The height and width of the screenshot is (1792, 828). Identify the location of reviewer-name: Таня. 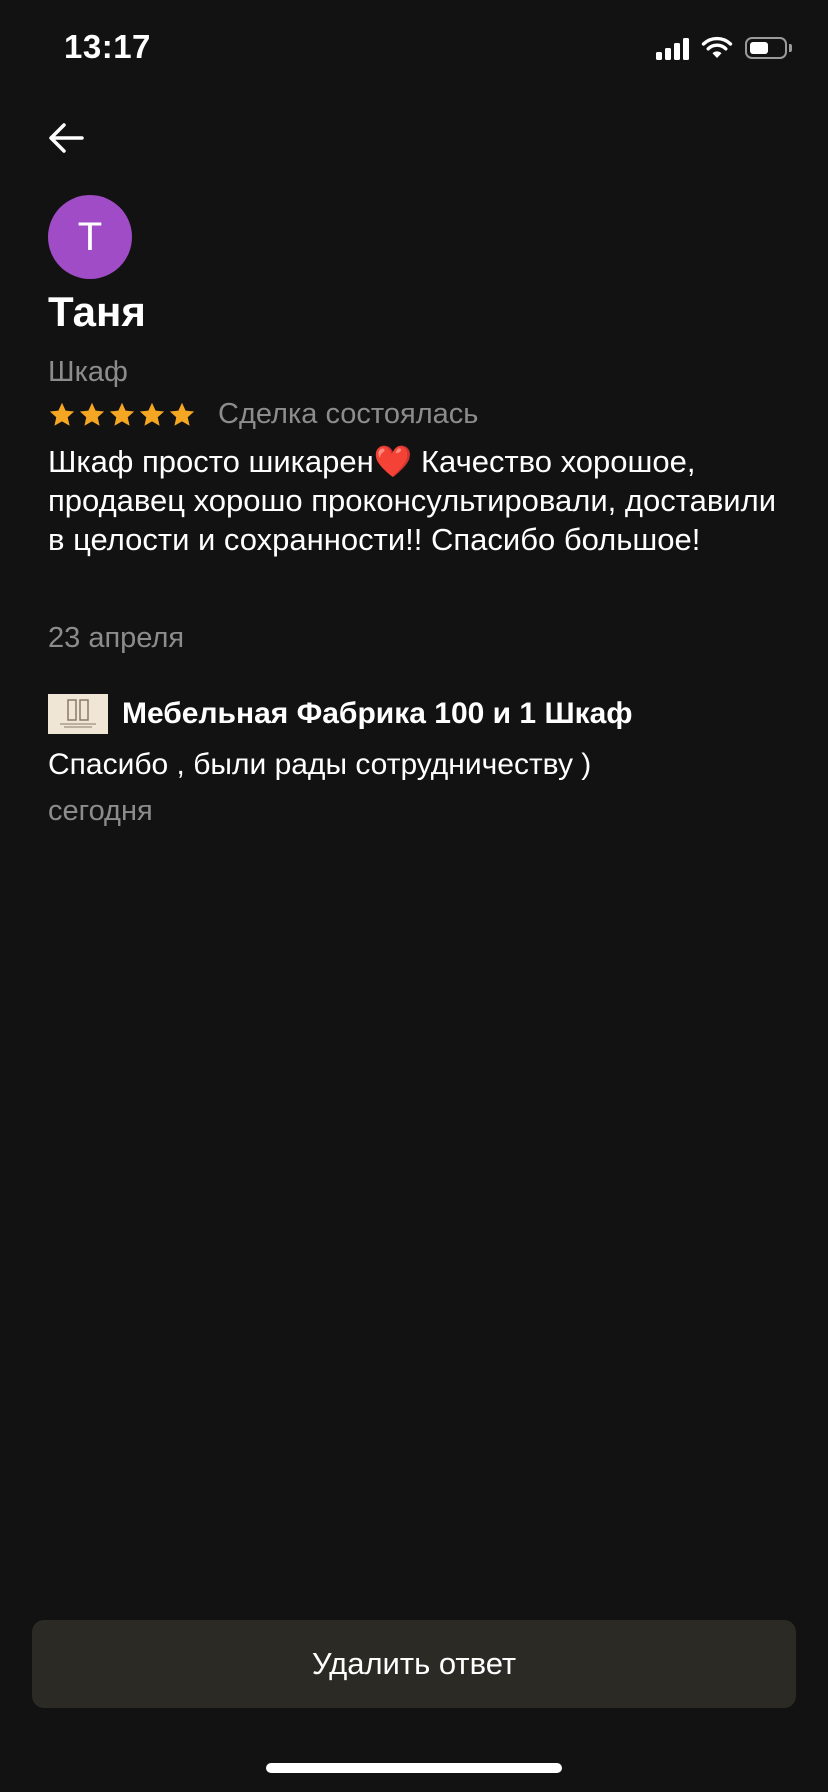
(97, 311).